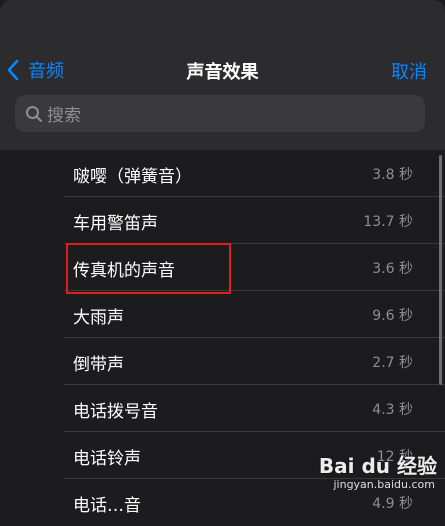 The height and width of the screenshot is (526, 445). What do you see at coordinates (222, 408) in the screenshot?
I see `list-item: 电话拨号音 4.3 秒` at bounding box center [222, 408].